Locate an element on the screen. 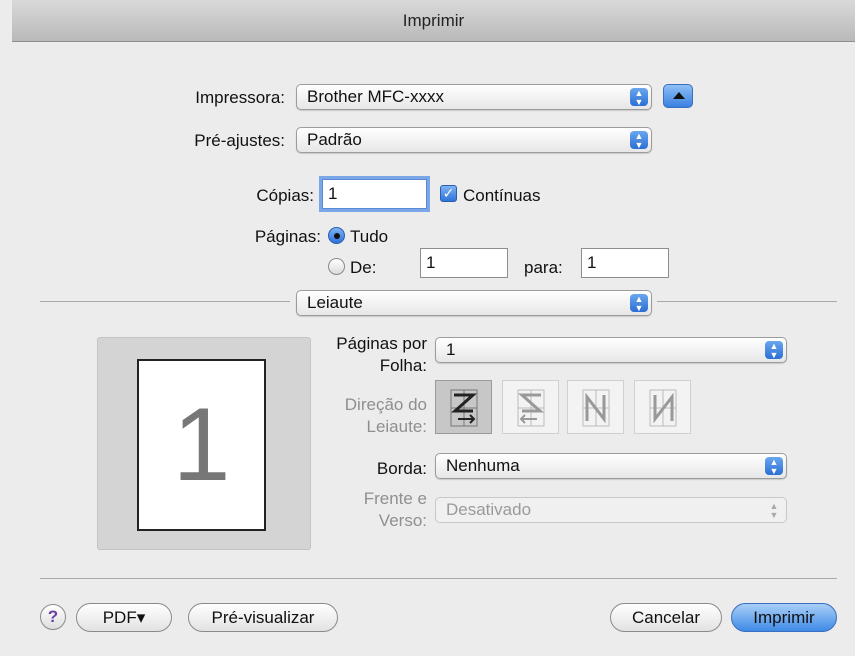  collated-checkbox: ✓ is located at coordinates (448, 193).